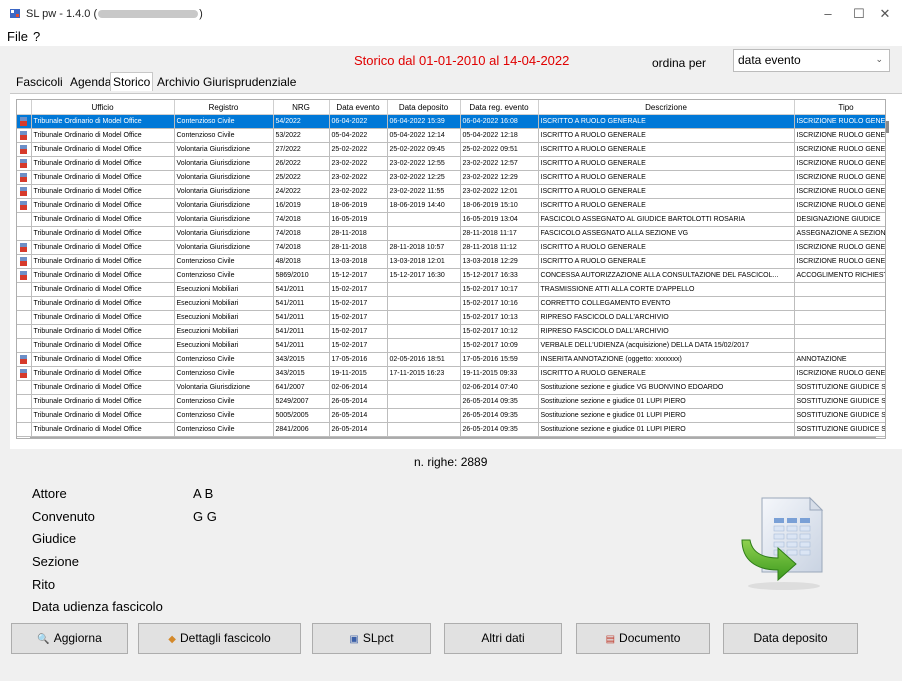 This screenshot has width=902, height=681. Describe the element at coordinates (301, 275) in the screenshot. I see `cell-nrg: 5869/2010` at that location.